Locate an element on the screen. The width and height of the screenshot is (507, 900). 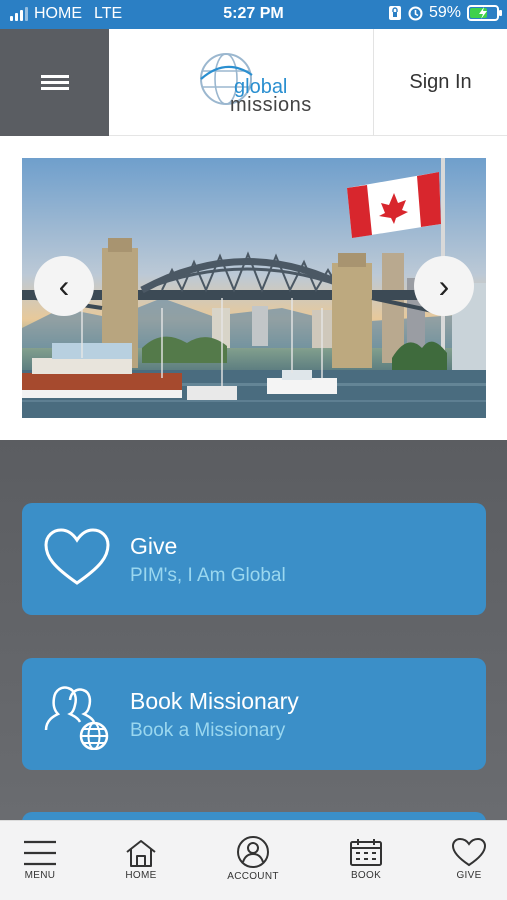
status-right: 59% is located at coordinates (445, 13).